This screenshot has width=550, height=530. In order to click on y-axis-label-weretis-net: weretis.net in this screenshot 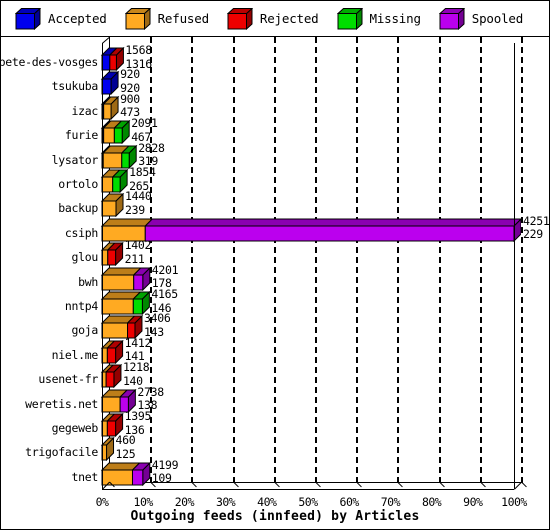, I will do `click(61, 403)`.